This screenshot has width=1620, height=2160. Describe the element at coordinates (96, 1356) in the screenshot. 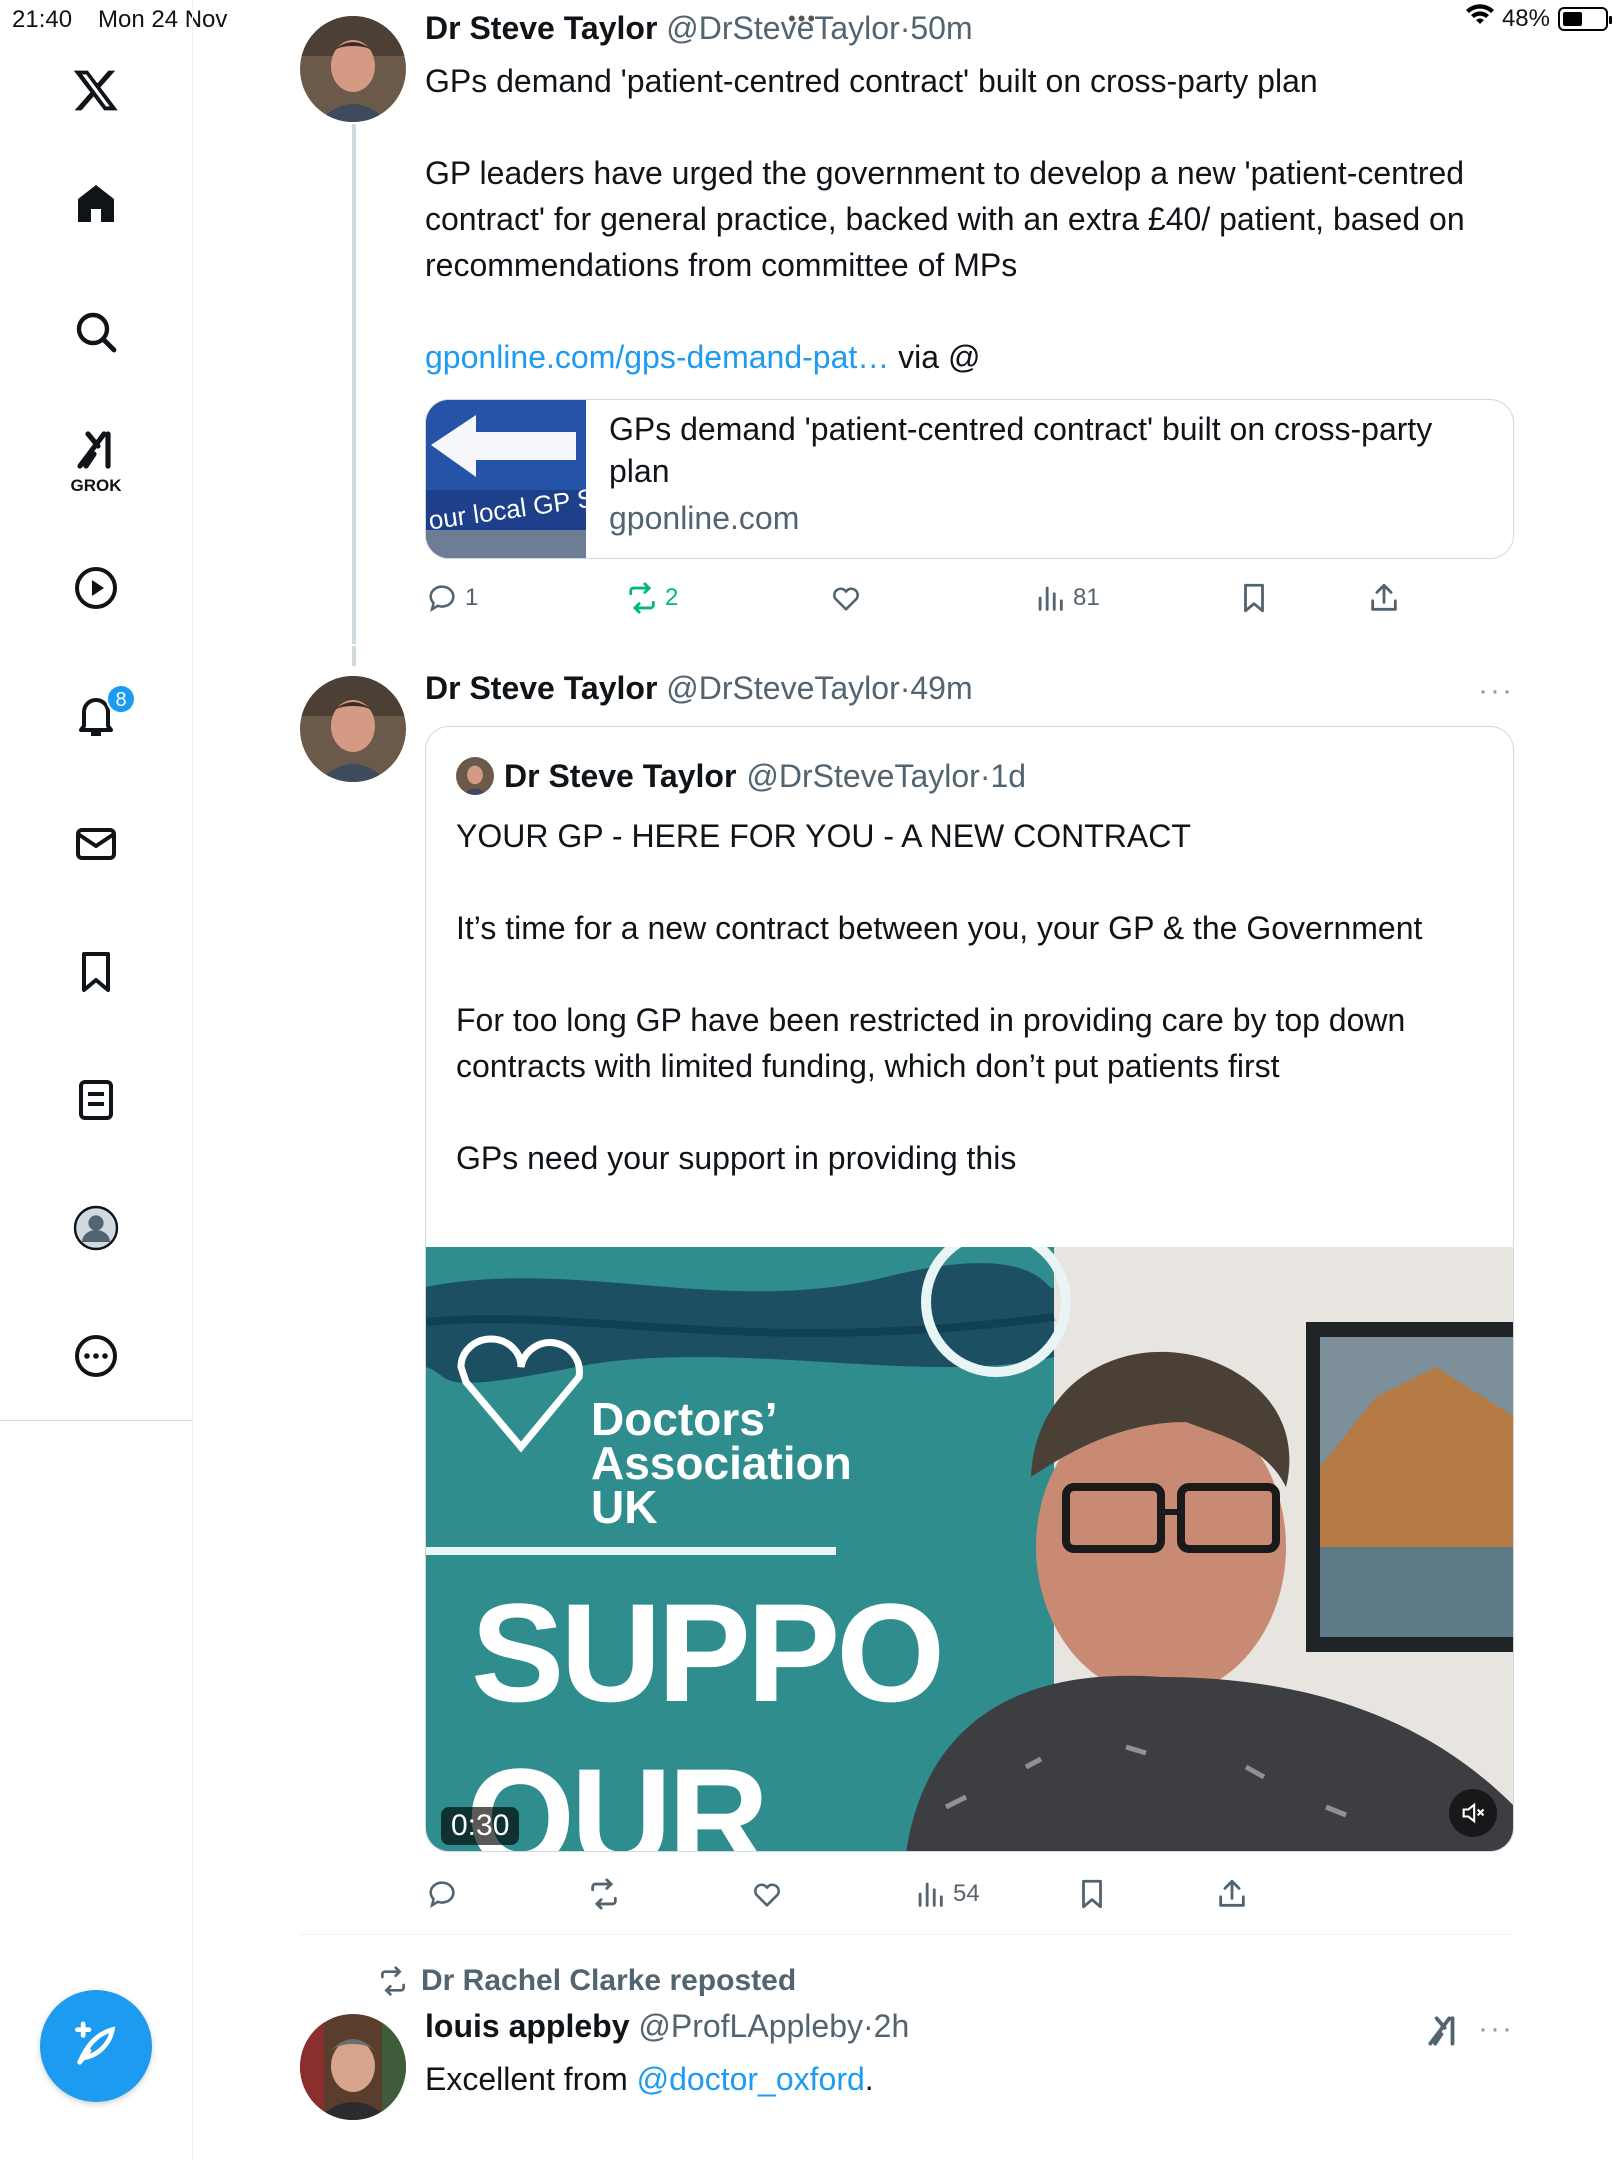

I see `more-options-icon` at that location.